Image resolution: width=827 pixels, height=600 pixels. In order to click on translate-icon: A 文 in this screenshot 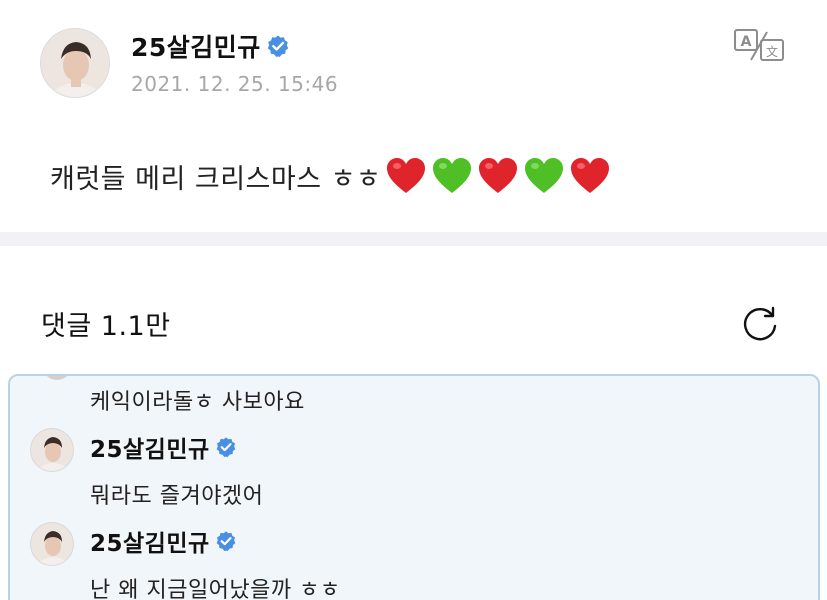, I will do `click(759, 45)`.